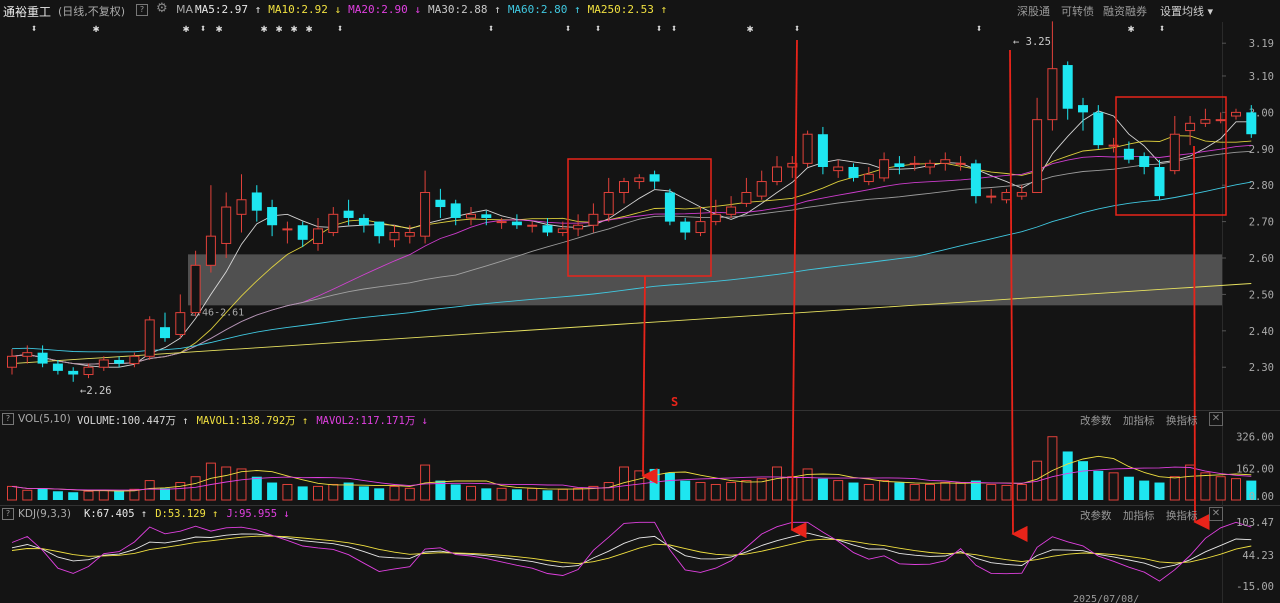  What do you see at coordinates (252, 421) in the screenshot?
I see `indicator-value: MAVOL1:138.792万 ↑` at bounding box center [252, 421].